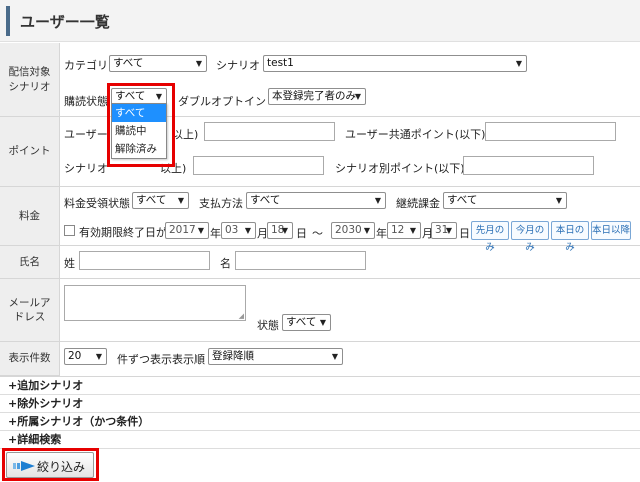  I want to click on continuous-label: 継続課金, so click(418, 203).